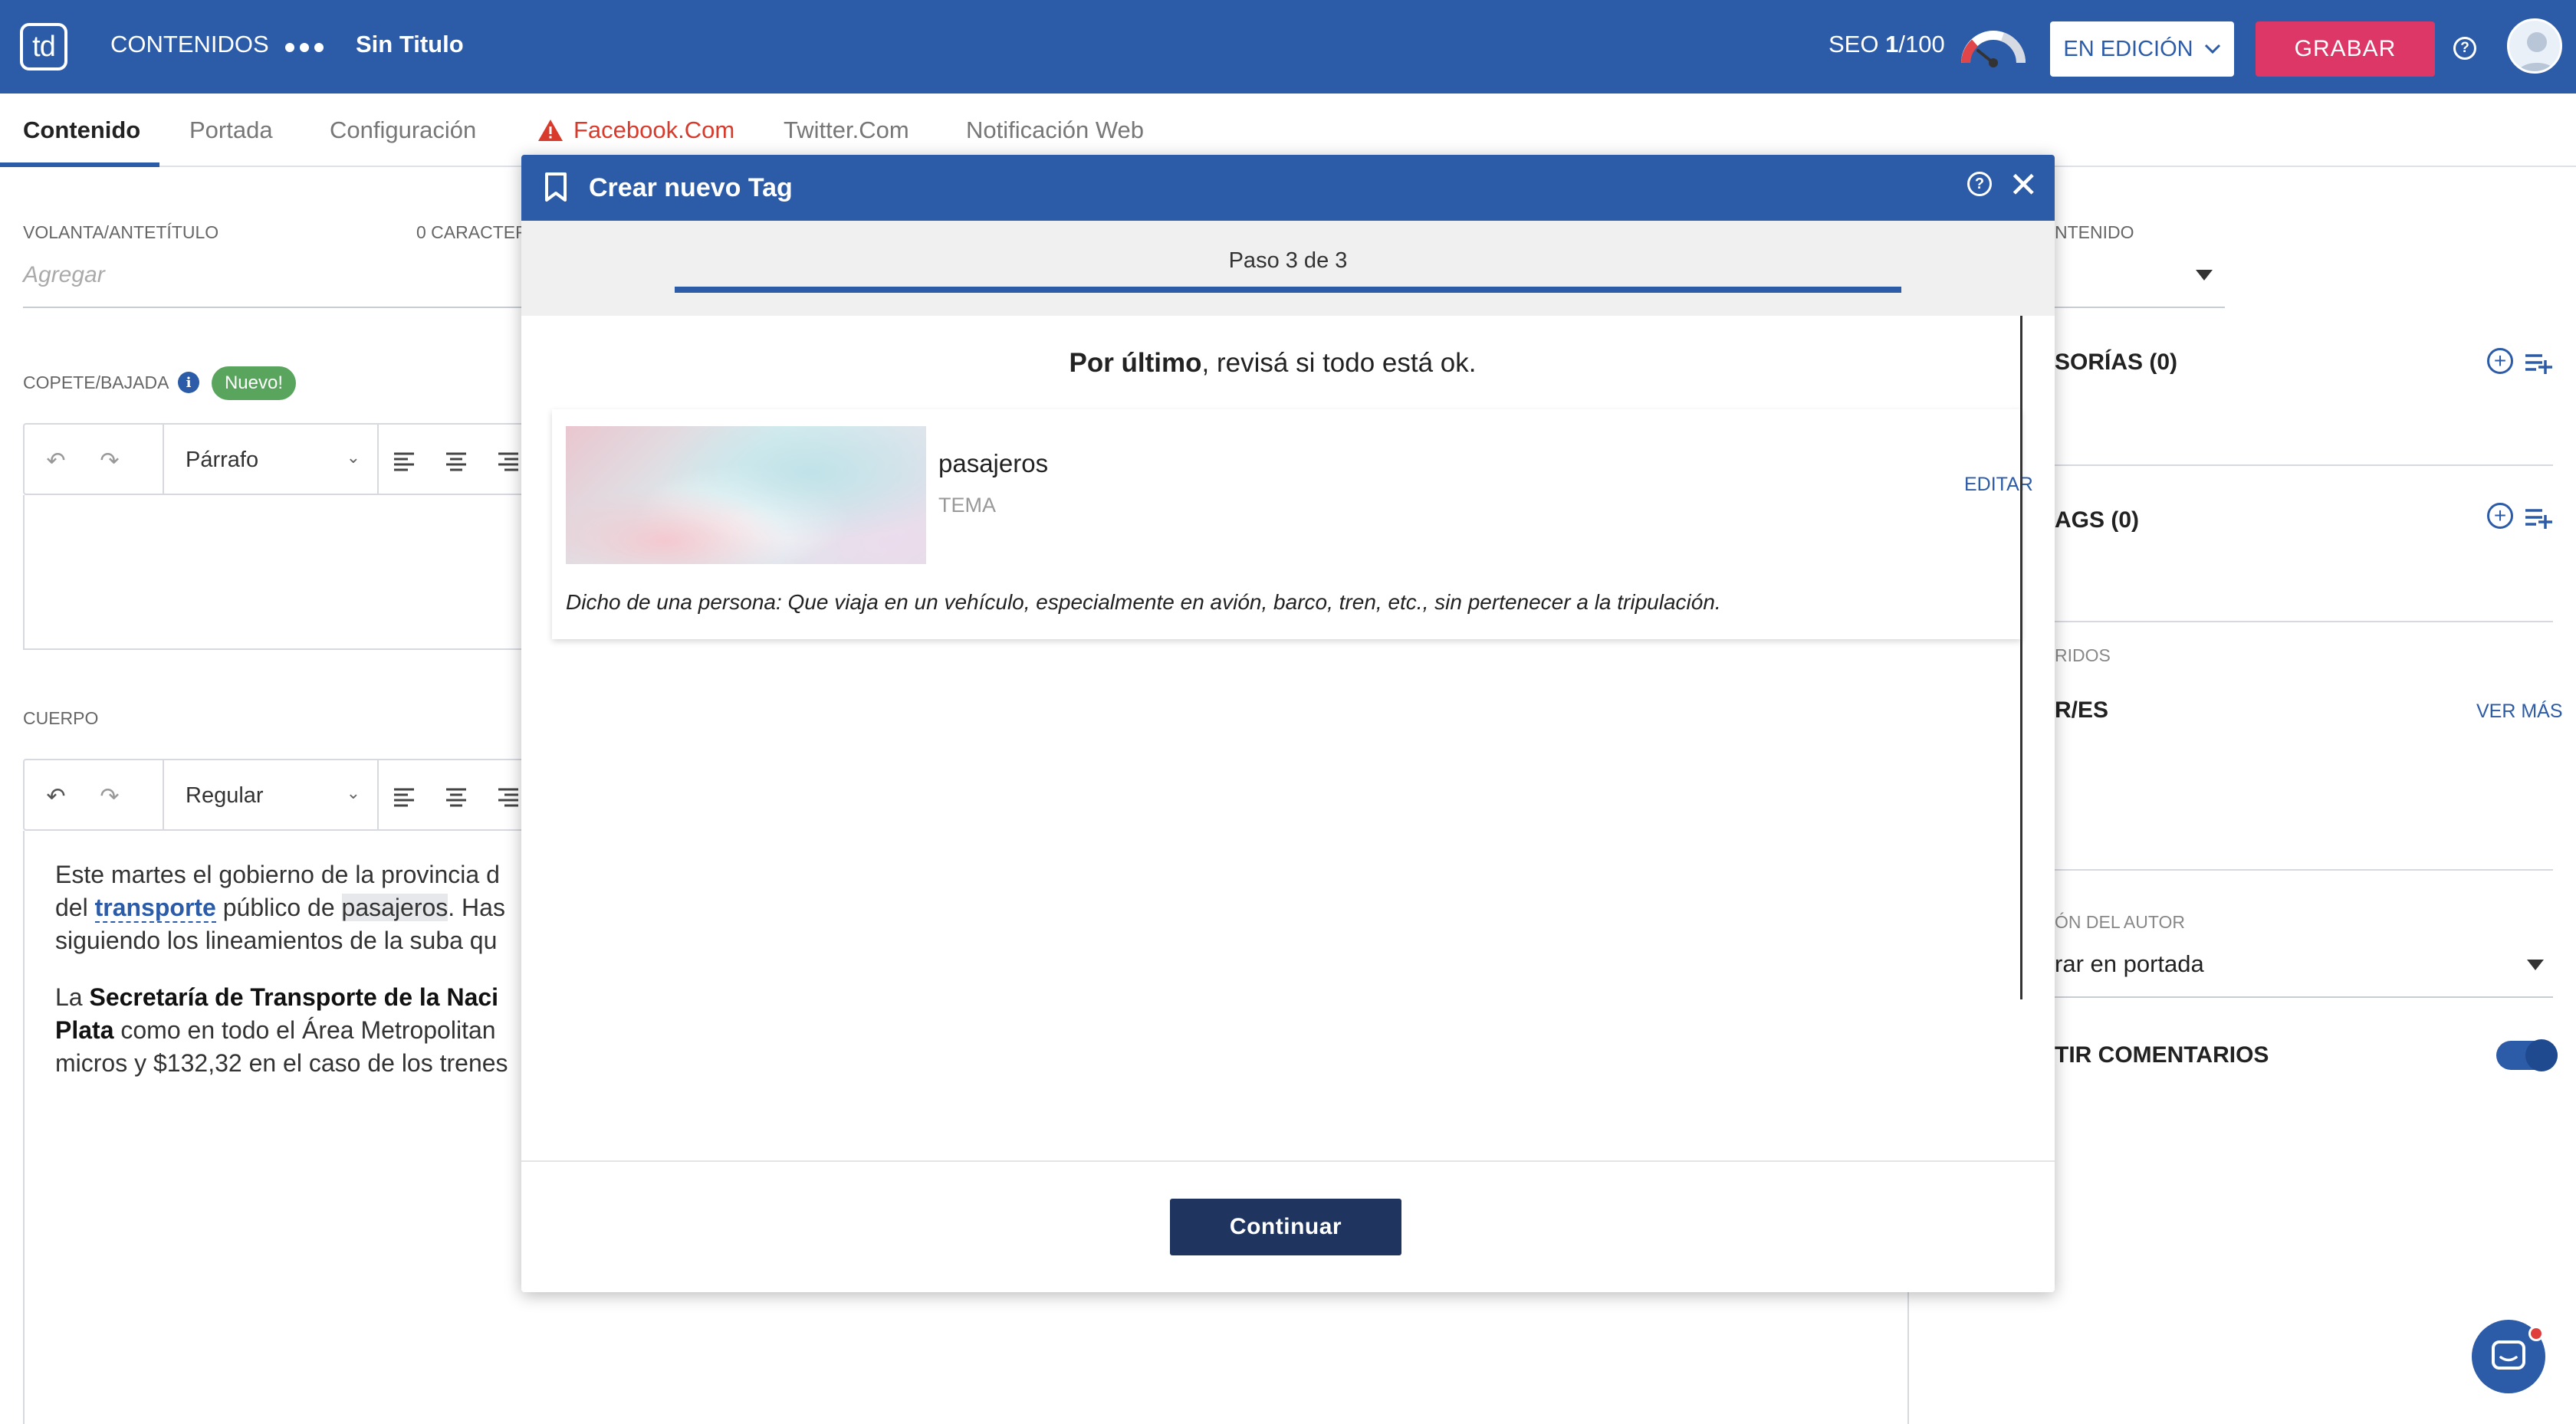 Image resolution: width=2576 pixels, height=1424 pixels. I want to click on step-label: Paso 3 de 3, so click(1288, 260).